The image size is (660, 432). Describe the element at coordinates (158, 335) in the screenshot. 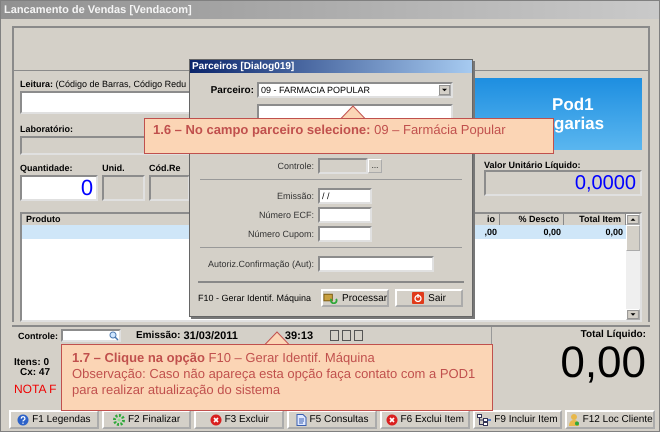

I see `issue-label: Emissão:` at that location.